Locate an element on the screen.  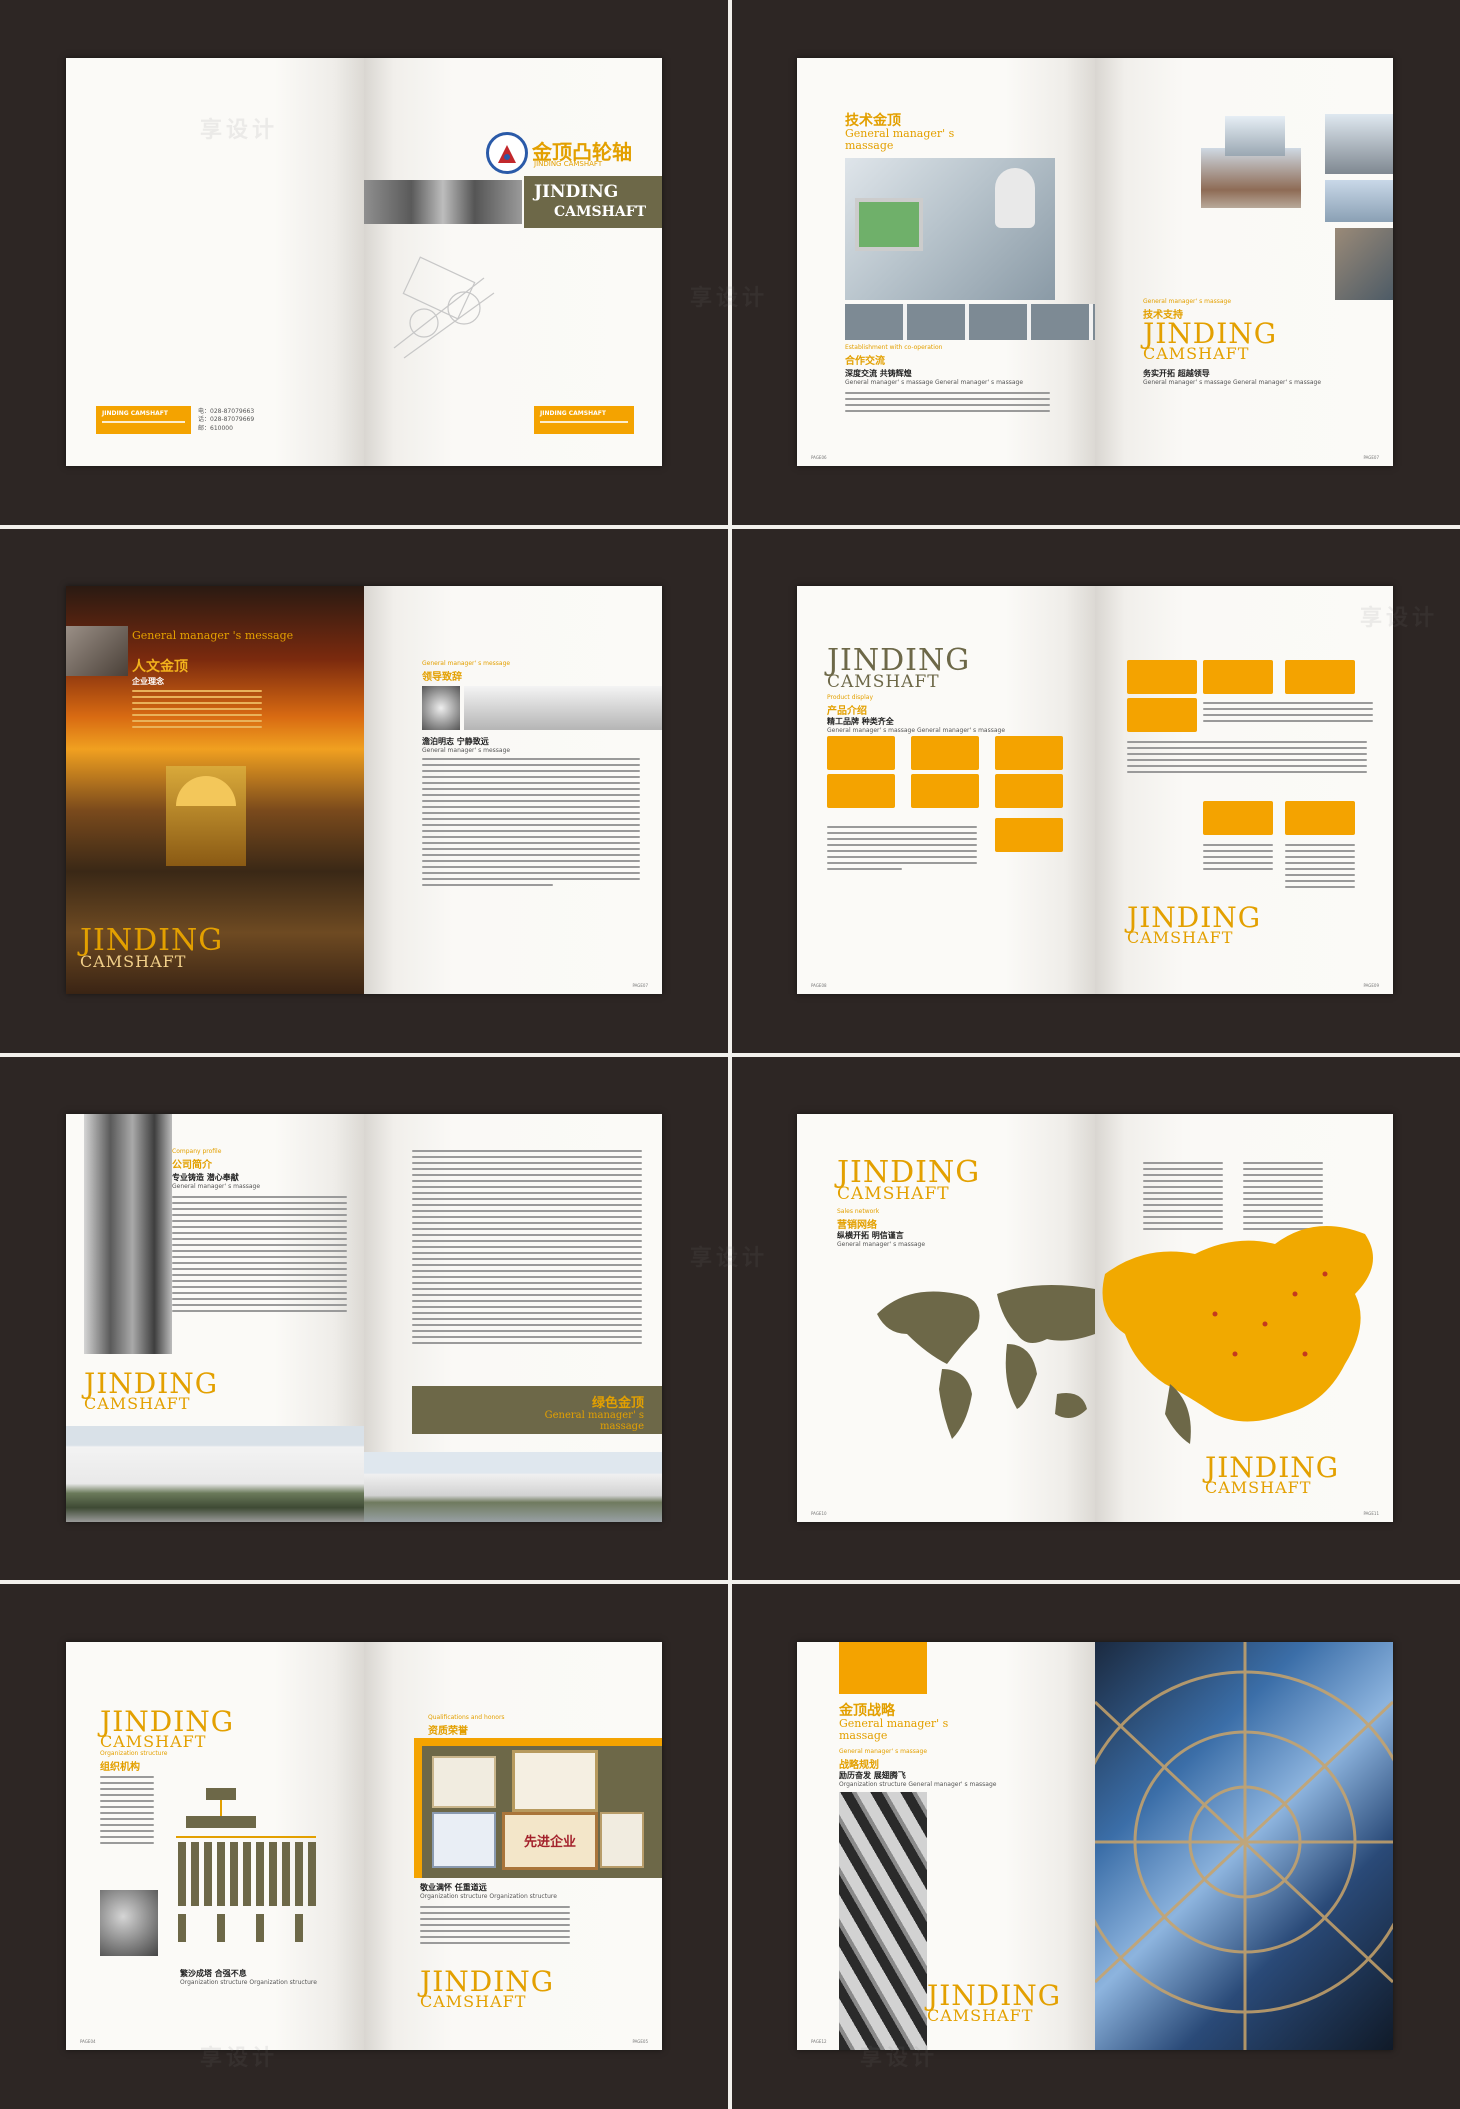
page-china-map: JINDING CAMSHAFT PAGE11 is located at coordinates (1244, 1318).